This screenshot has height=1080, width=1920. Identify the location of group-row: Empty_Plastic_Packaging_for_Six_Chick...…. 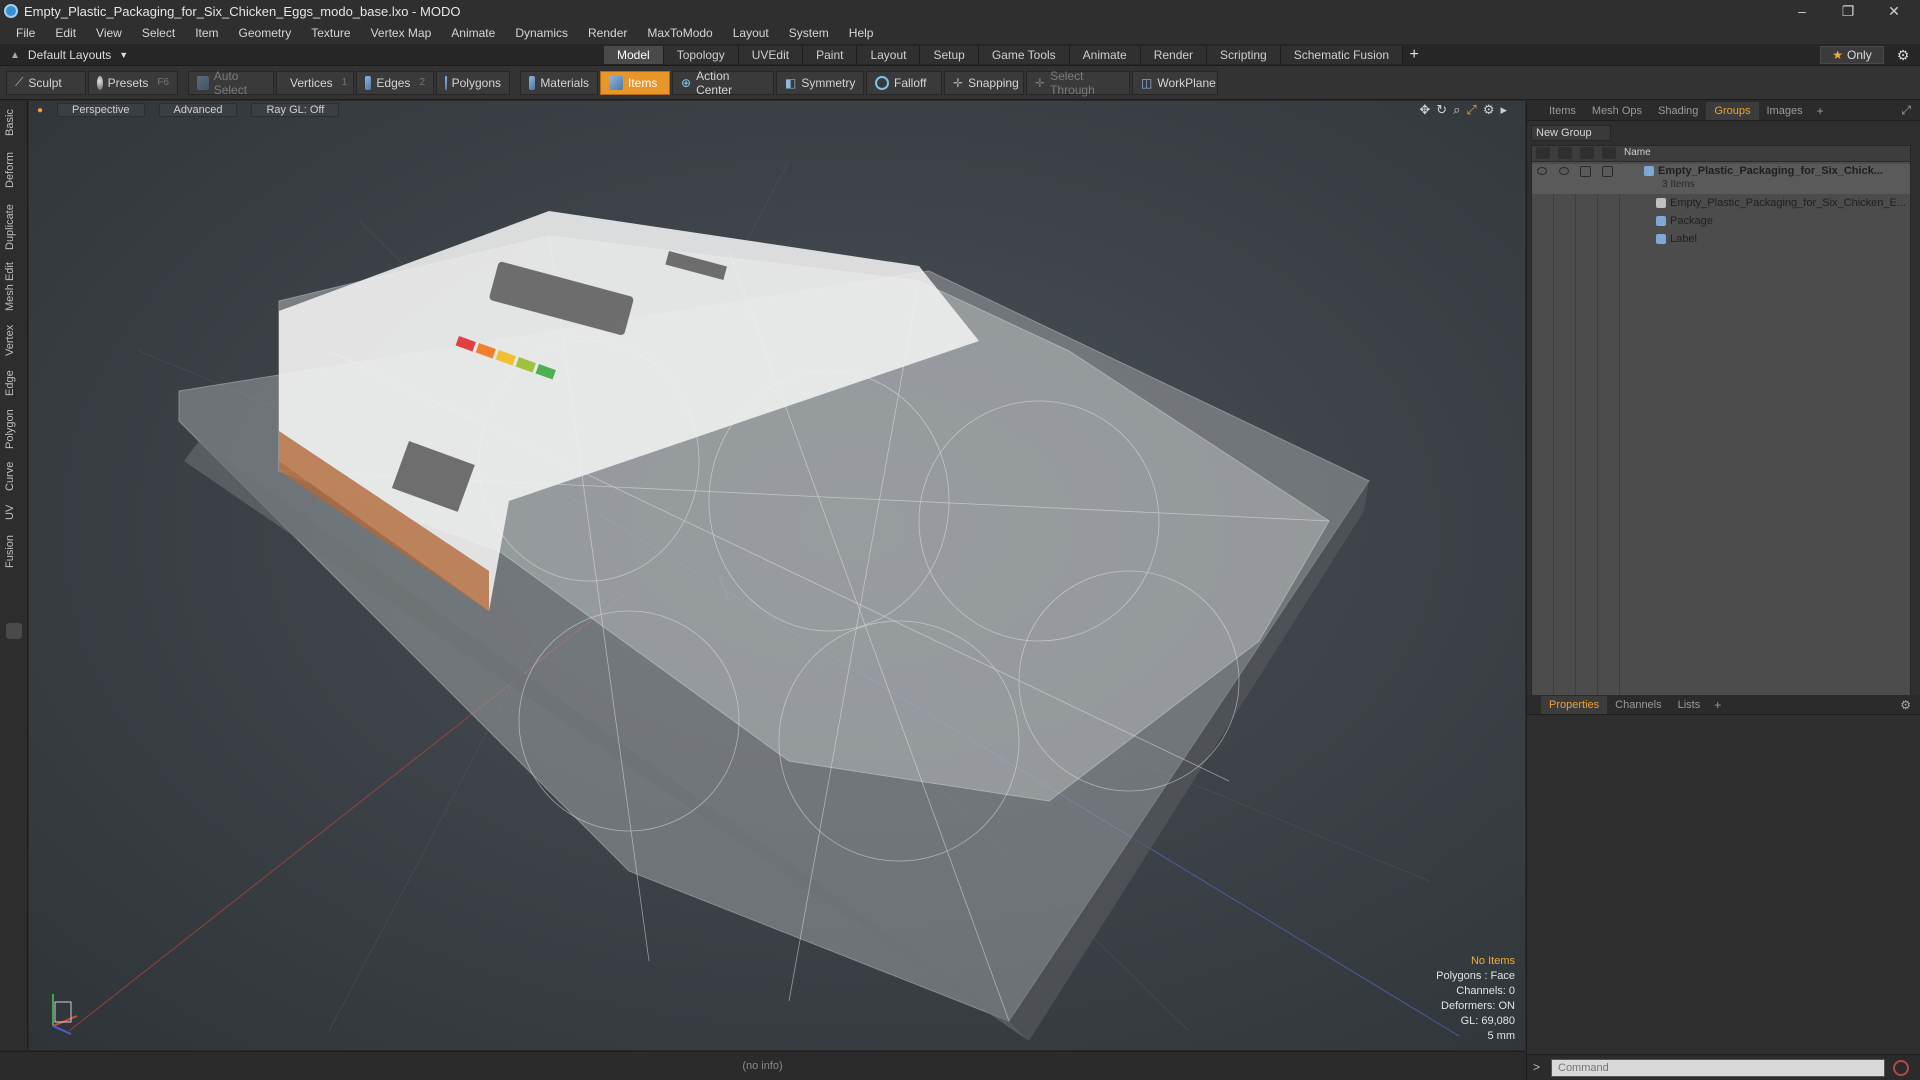
(1721, 179).